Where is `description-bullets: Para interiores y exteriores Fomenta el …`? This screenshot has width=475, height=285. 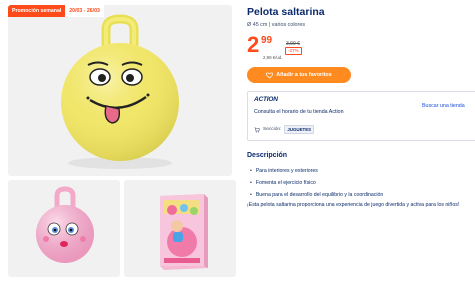
description-bullets: Para interiores y exteriores Fomenta el … is located at coordinates (316, 183).